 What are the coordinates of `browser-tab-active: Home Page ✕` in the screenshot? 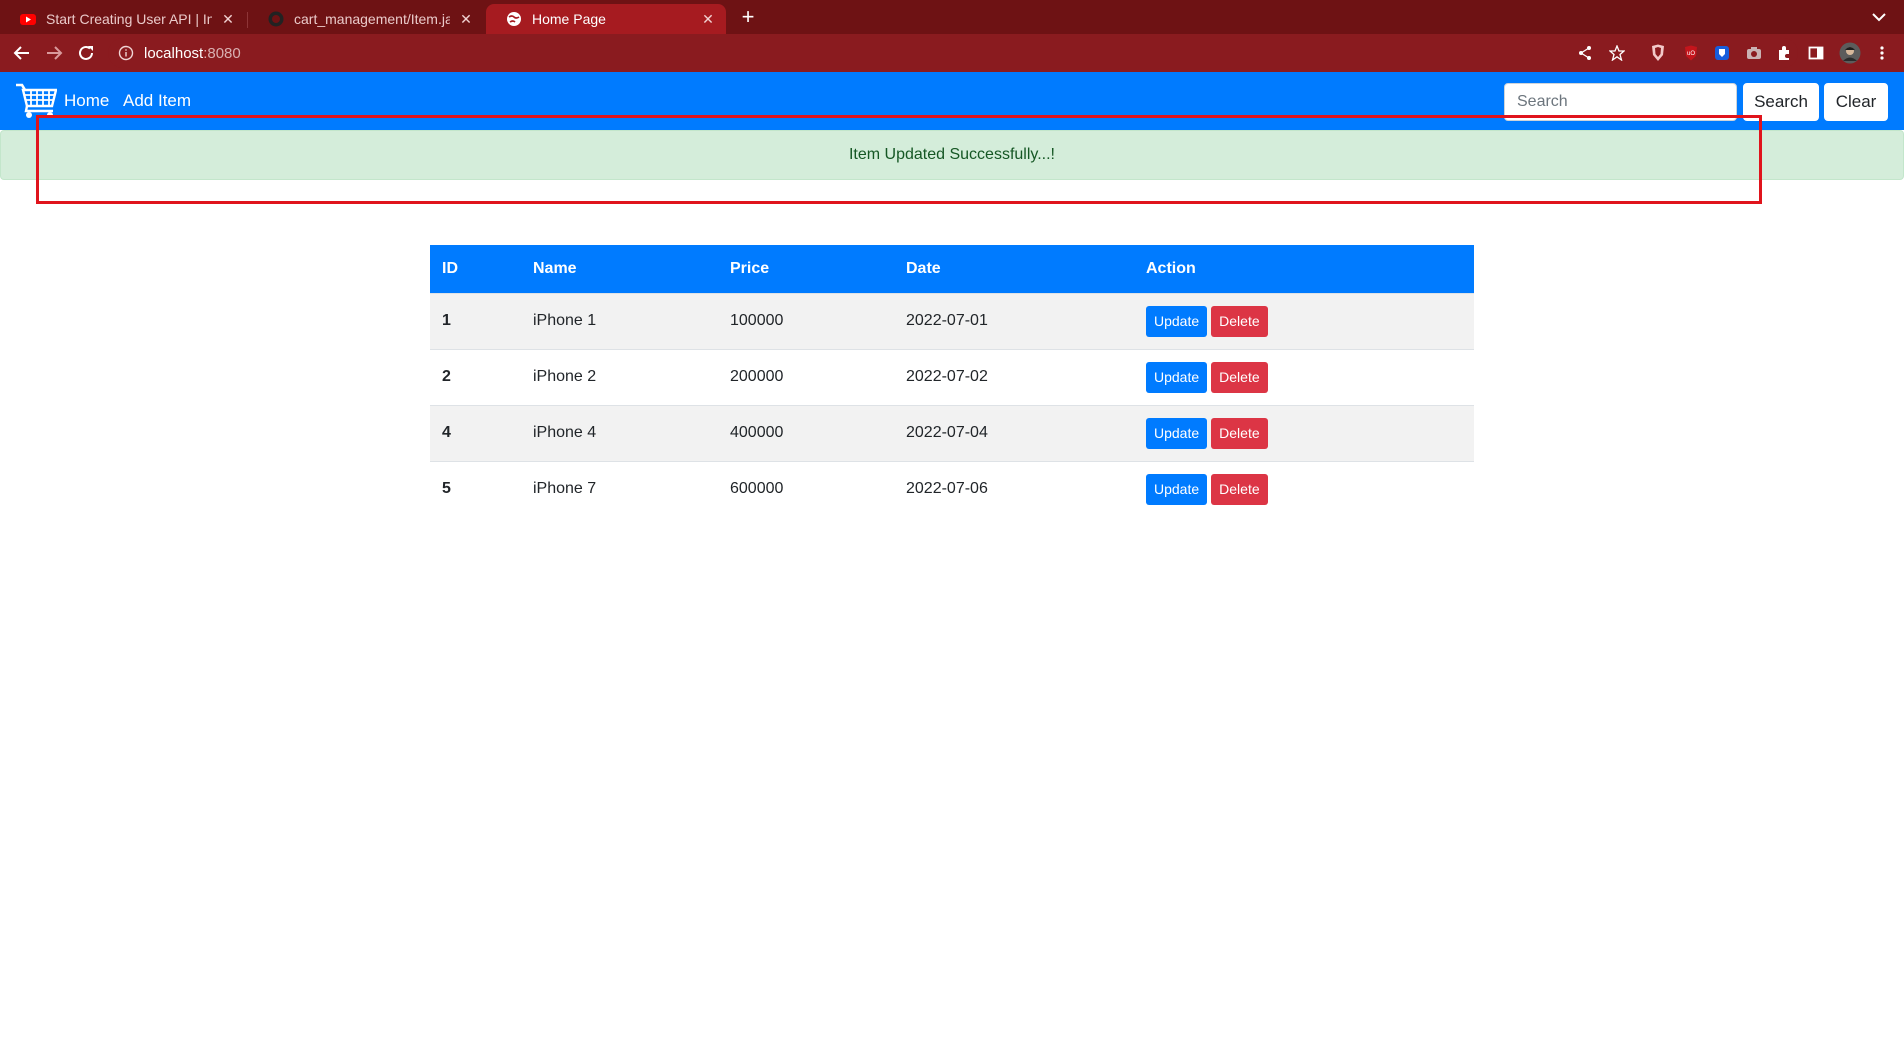 It's located at (606, 19).